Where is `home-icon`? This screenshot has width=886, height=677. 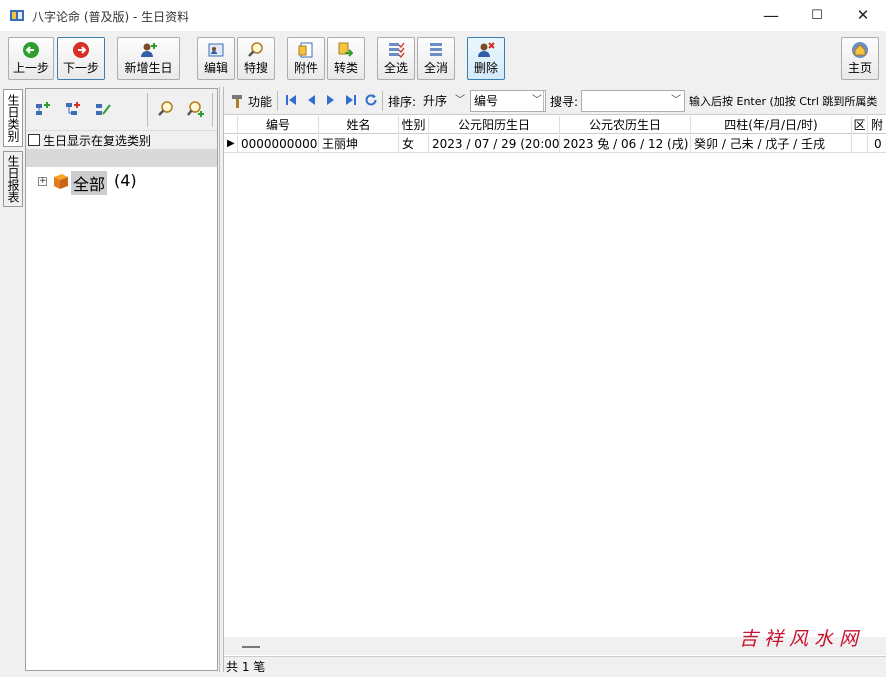
home-icon is located at coordinates (860, 50).